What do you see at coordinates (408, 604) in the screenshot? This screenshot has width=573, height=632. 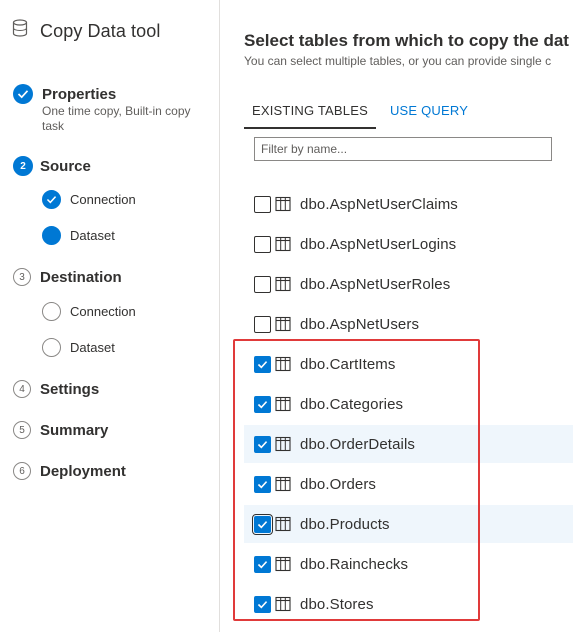 I see `table-row: dbo.Stores` at bounding box center [408, 604].